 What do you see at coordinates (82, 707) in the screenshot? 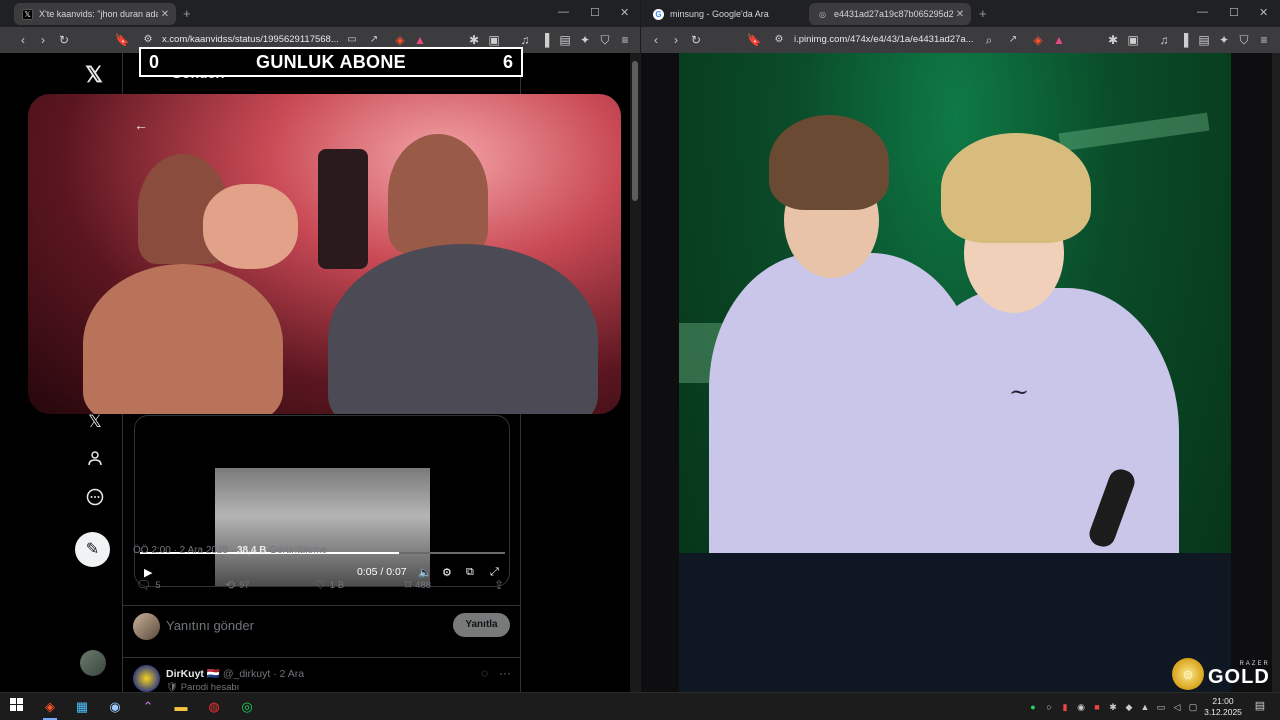
I see `store-icon: ▦` at bounding box center [82, 707].